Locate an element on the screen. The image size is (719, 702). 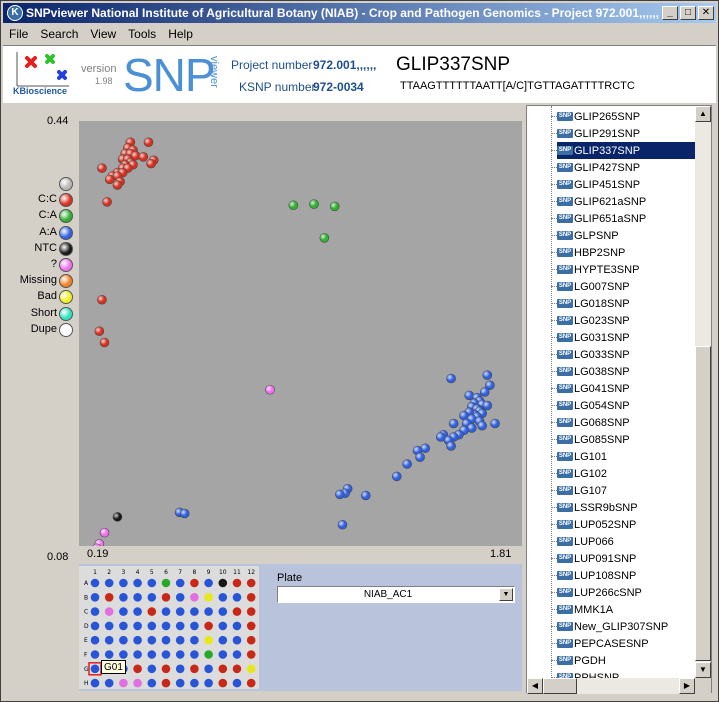
snp-list-item: SNP LUP091SNP is located at coordinates (626, 558).